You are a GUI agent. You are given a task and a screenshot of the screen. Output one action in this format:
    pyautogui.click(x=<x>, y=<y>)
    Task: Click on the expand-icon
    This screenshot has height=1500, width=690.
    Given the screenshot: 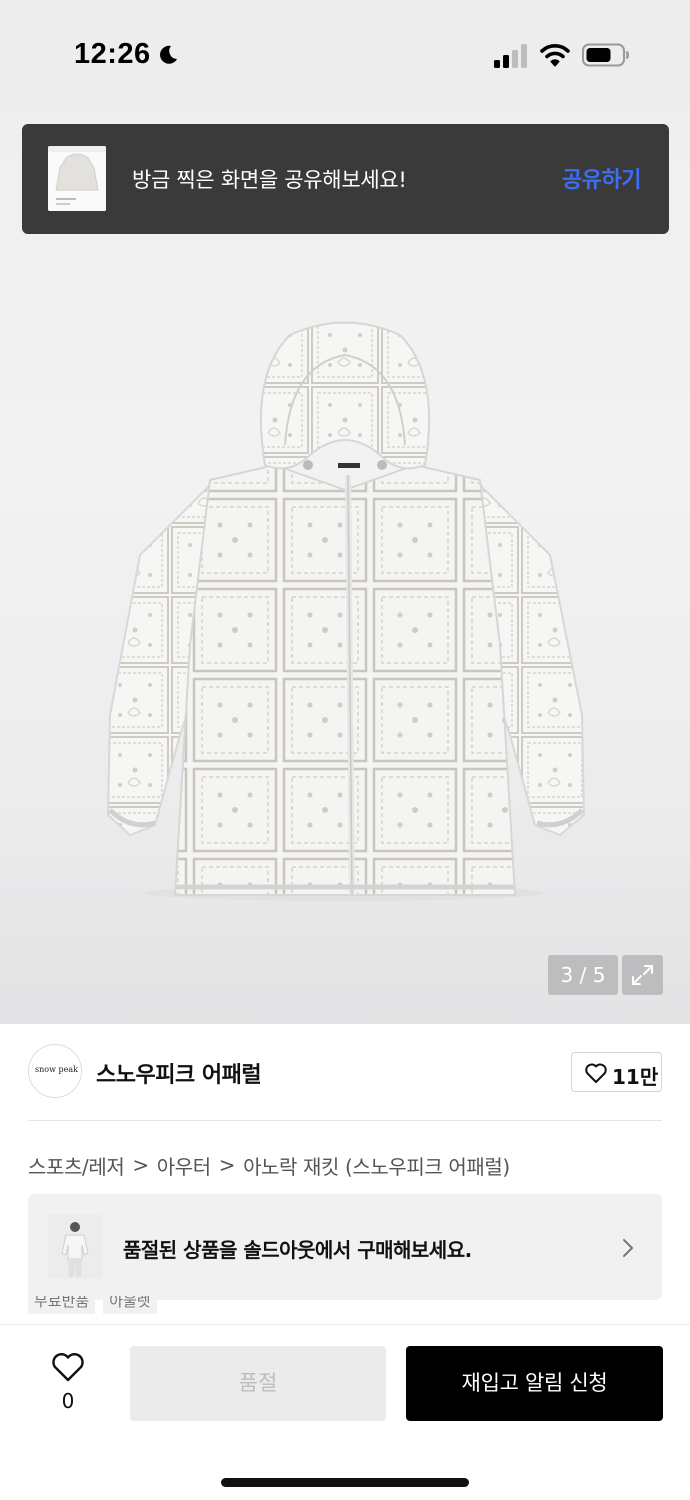 What is the action you would take?
    pyautogui.click(x=642, y=975)
    